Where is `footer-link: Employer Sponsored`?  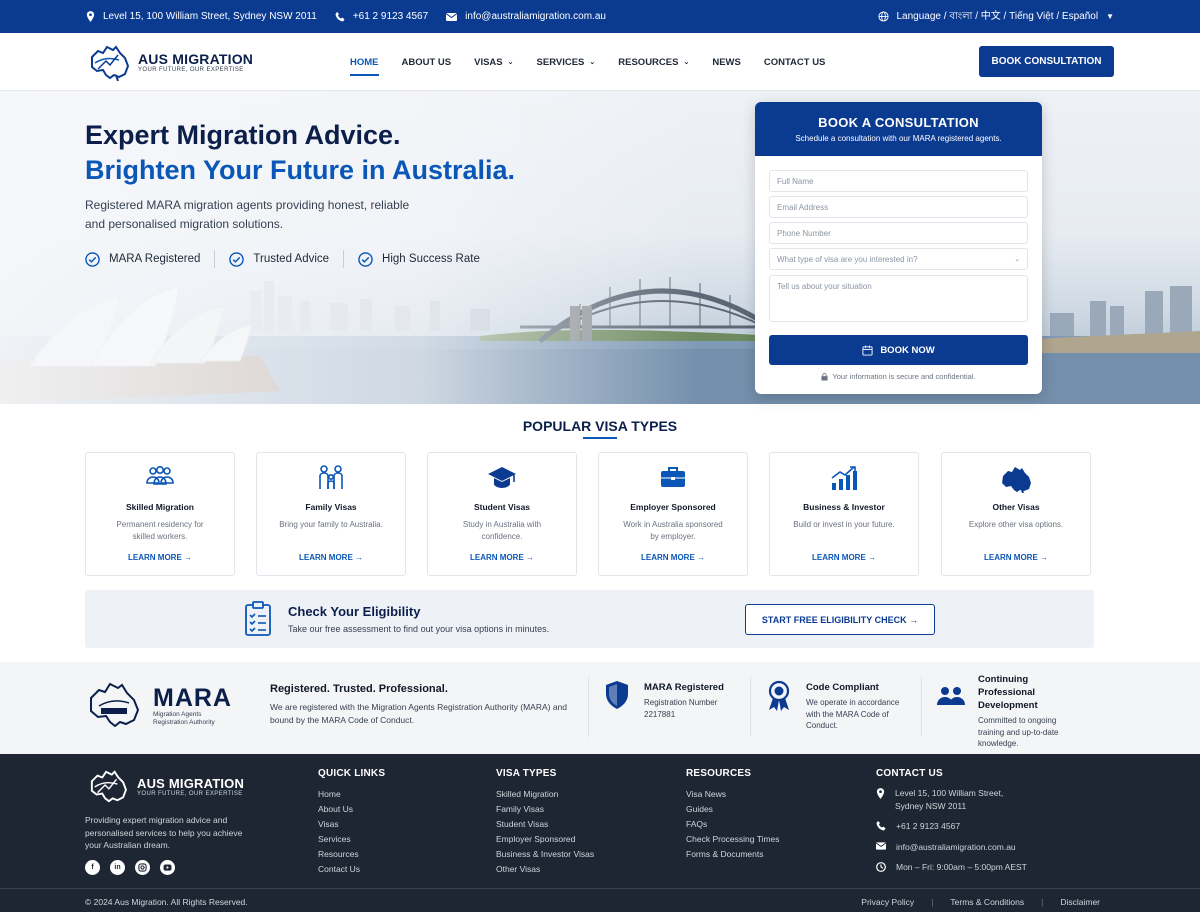 footer-link: Employer Sponsored is located at coordinates (545, 839).